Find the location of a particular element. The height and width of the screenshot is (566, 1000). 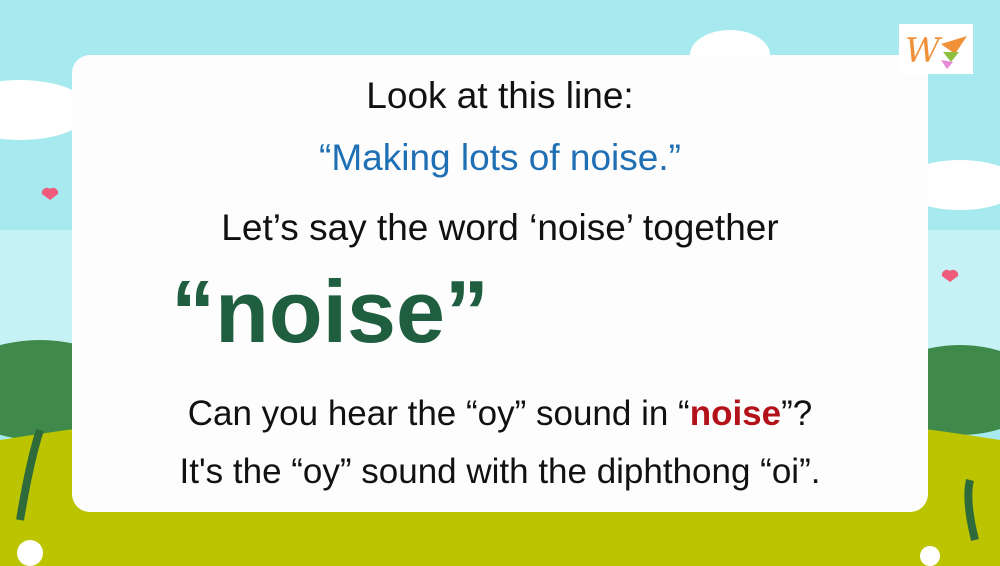

brand-logo: W is located at coordinates (936, 49).